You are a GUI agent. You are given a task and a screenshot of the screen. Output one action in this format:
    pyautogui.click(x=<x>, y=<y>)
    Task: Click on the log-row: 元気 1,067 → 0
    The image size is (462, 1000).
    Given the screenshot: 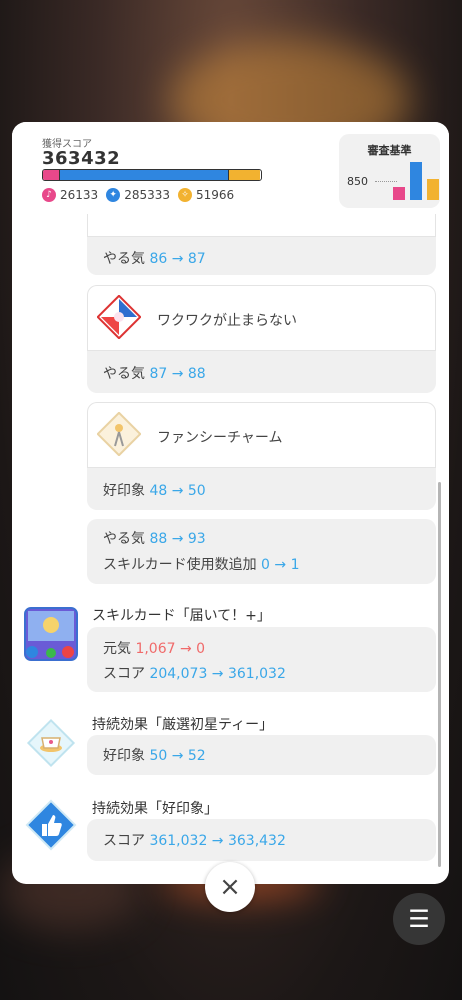 What is the action you would take?
    pyautogui.click(x=154, y=648)
    